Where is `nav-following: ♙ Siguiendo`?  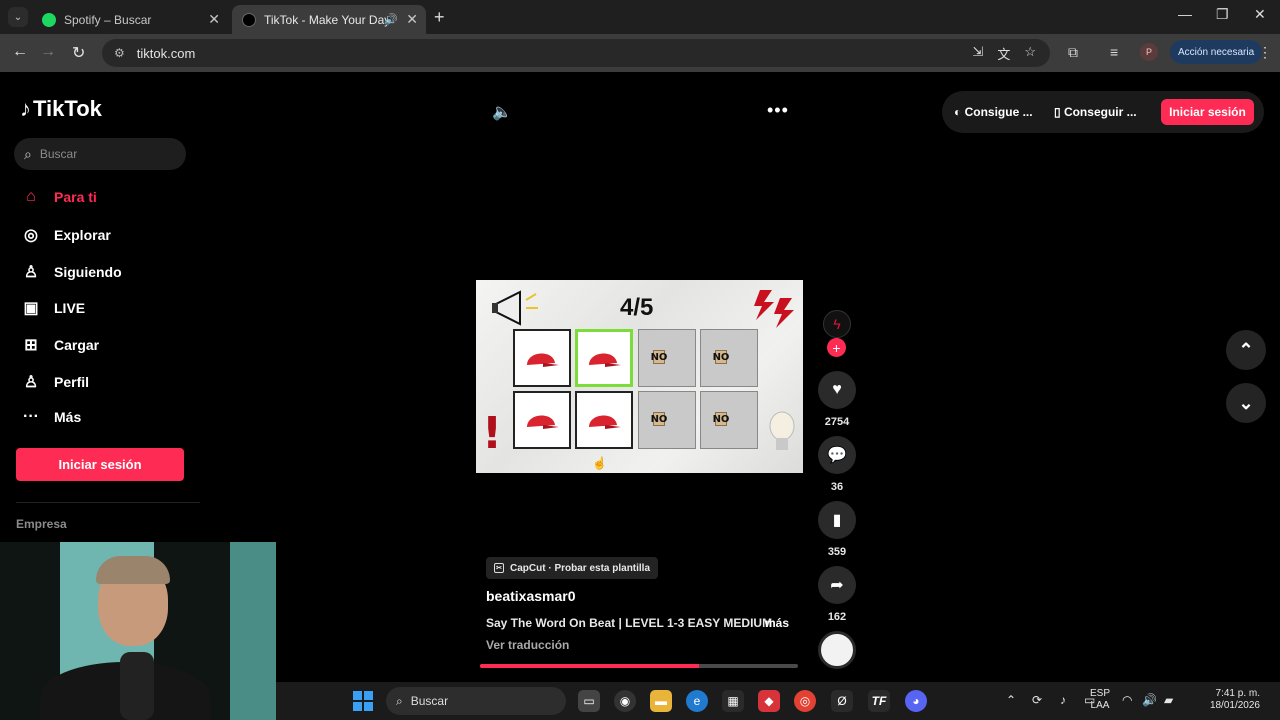 nav-following: ♙ Siguiendo is located at coordinates (71, 272).